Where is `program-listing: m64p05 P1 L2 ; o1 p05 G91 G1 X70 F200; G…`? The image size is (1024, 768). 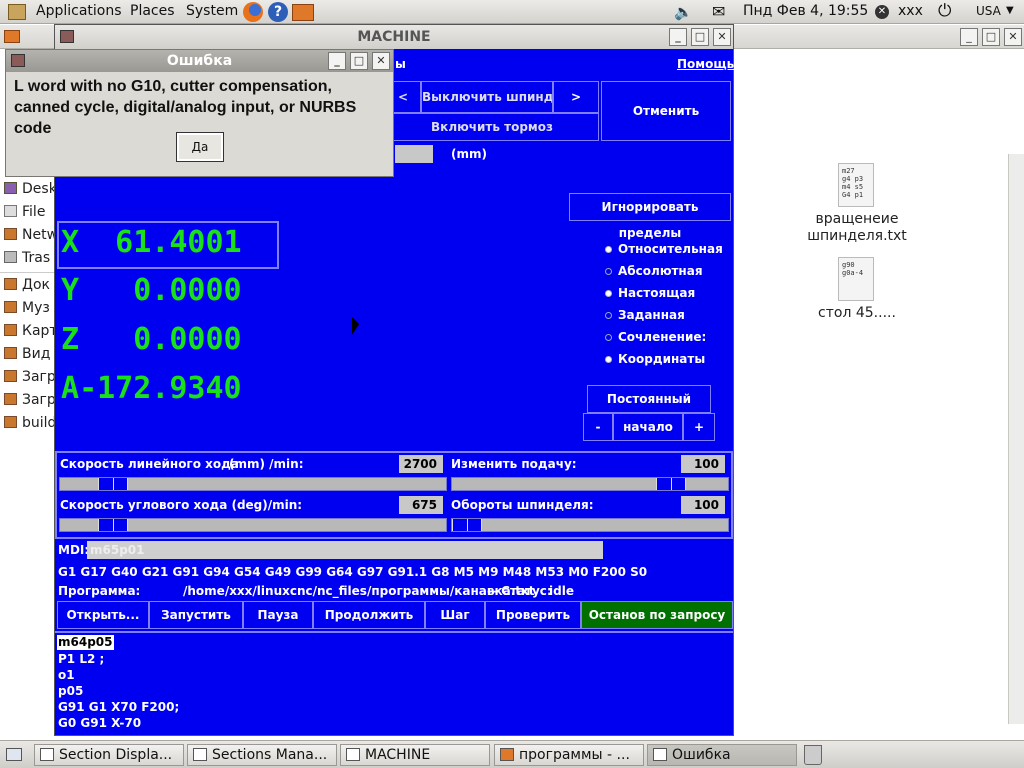 program-listing: m64p05 P1 L2 ; o1 p05 G91 G1 X70 F200; G… is located at coordinates (394, 683).